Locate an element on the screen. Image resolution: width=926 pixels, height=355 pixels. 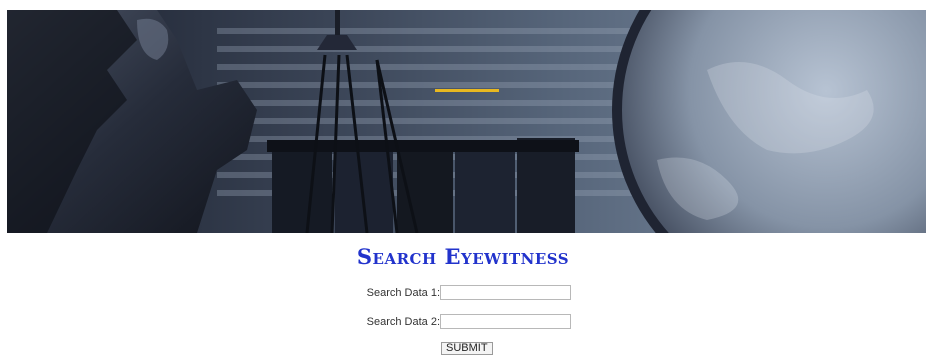
search-data-1-row: Search Data 1: is located at coordinates (467, 292).